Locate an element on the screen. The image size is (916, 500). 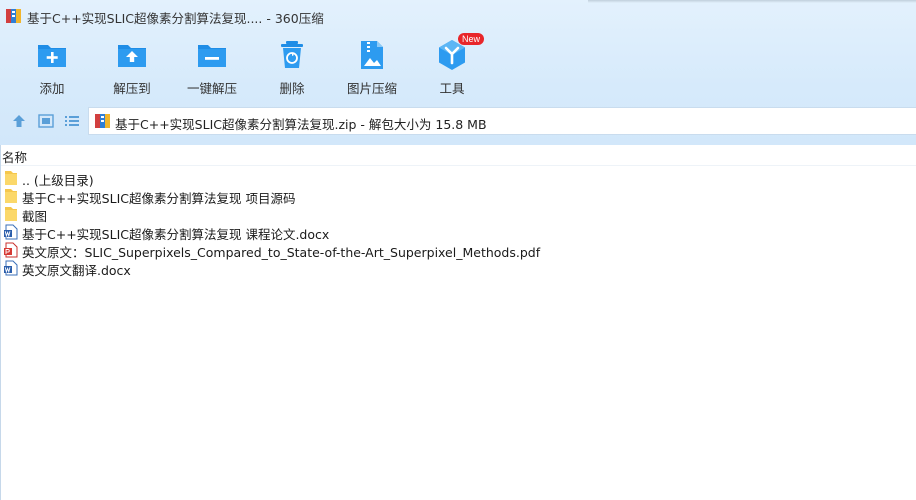
pdf-document-icon is located at coordinates (11, 250).